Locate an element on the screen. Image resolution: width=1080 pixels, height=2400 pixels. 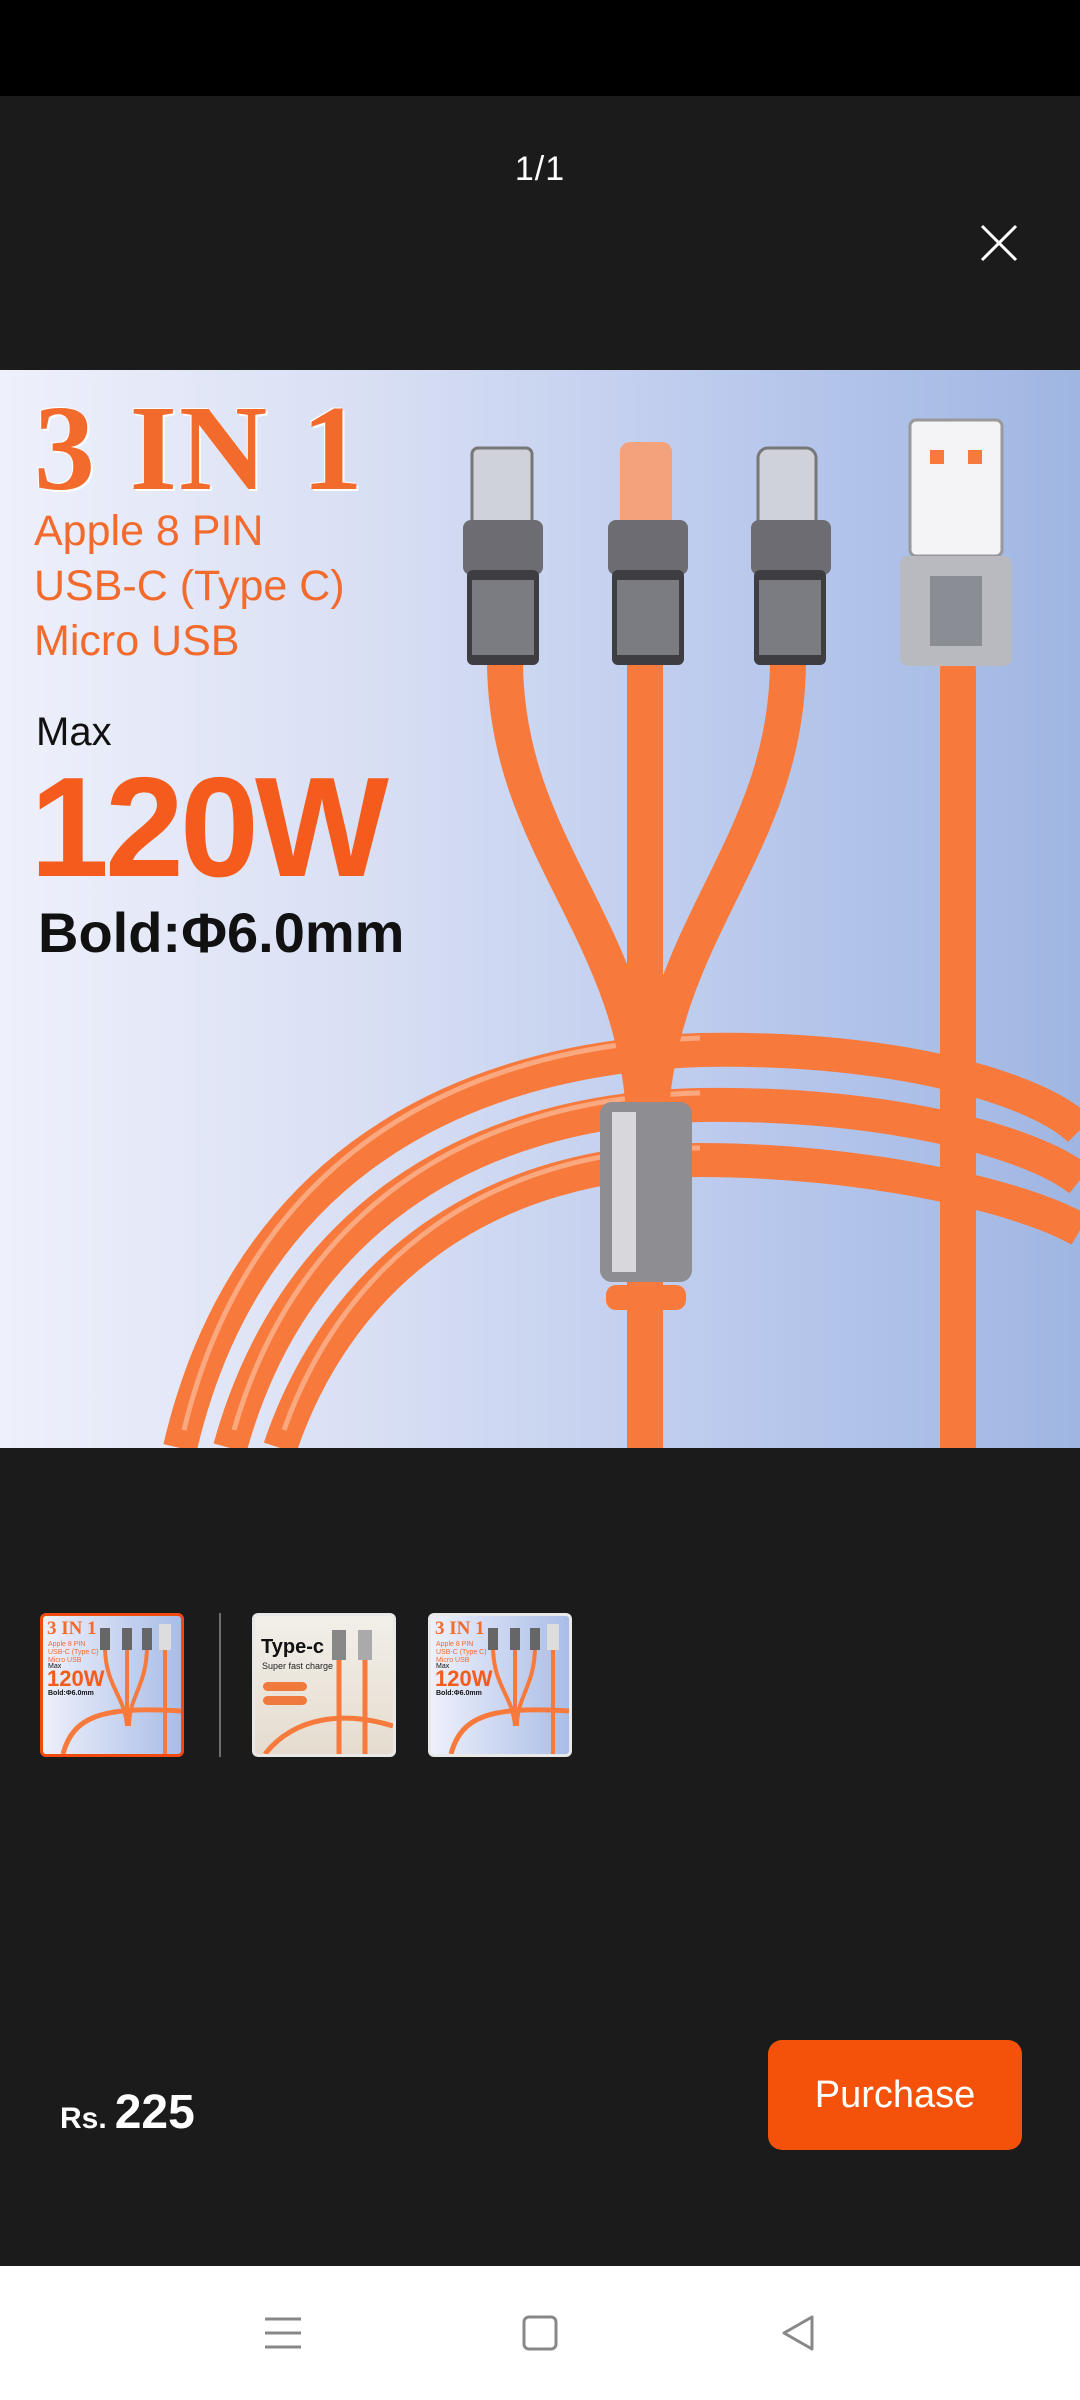
recent-apps-button is located at coordinates (283, 2333).